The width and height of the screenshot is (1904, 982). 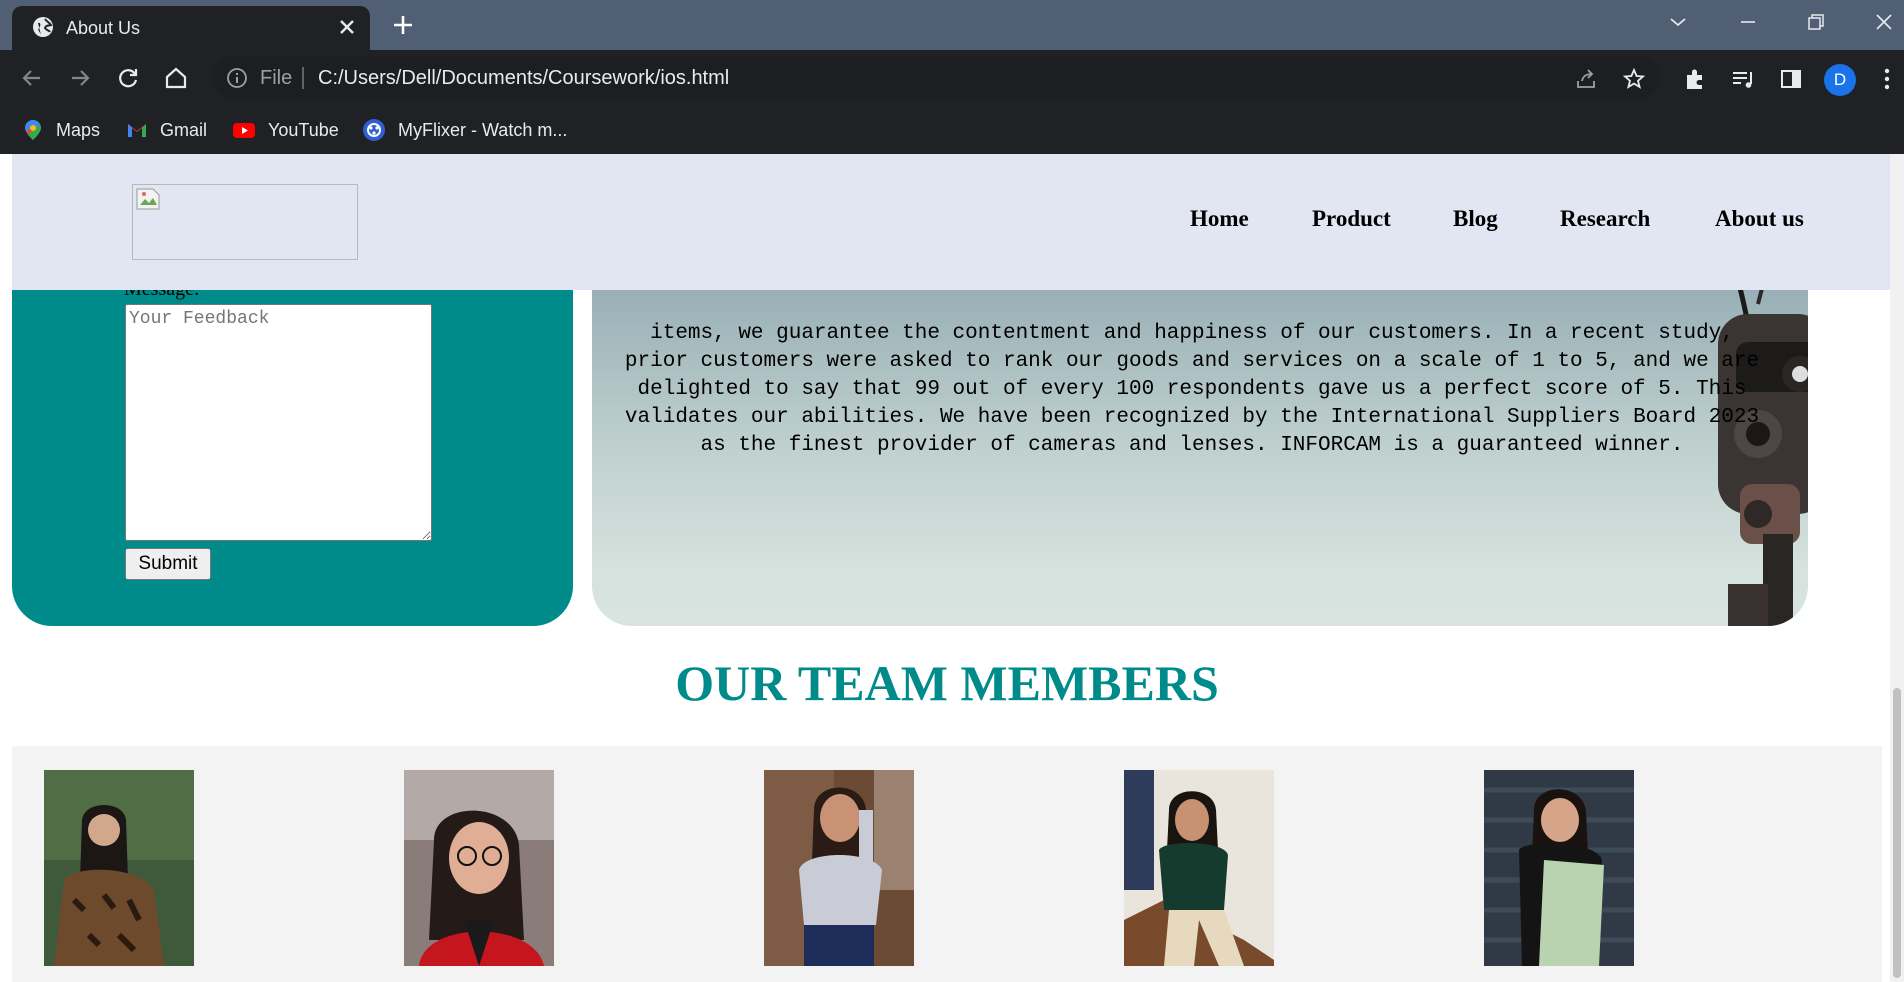 I want to click on globe-icon, so click(x=43, y=27).